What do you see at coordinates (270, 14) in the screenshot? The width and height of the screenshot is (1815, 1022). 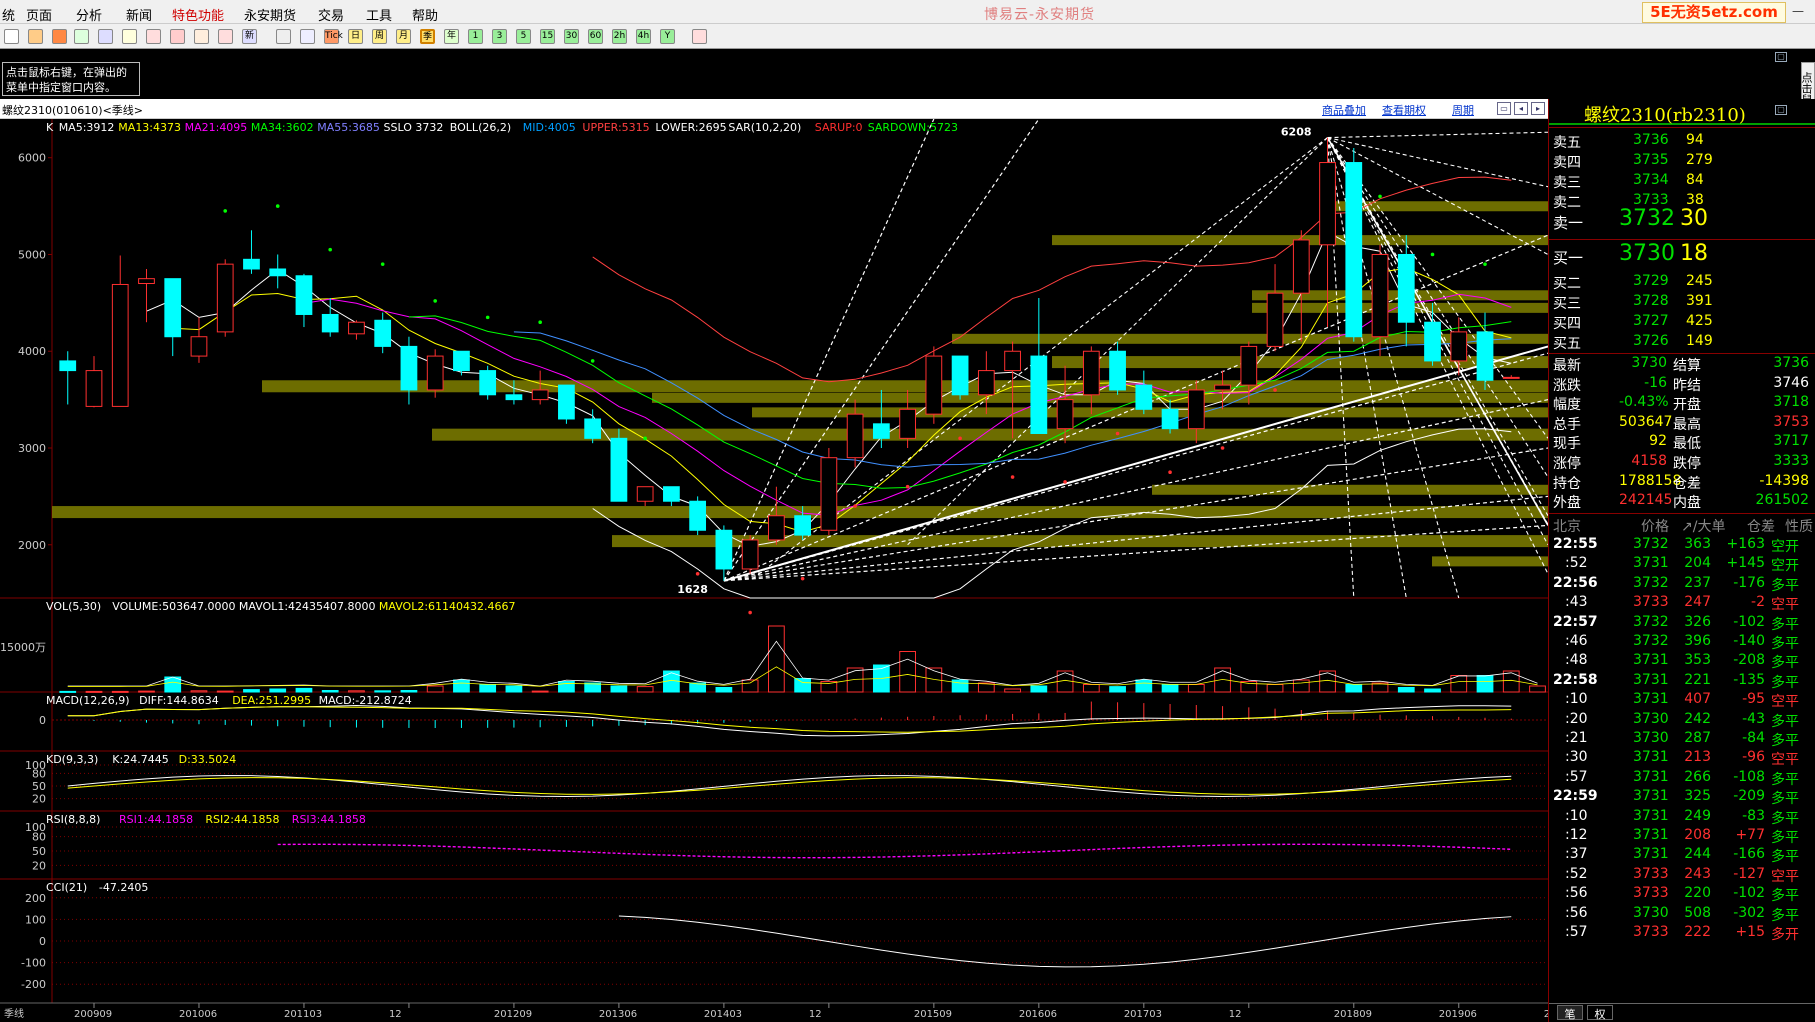 I see `menu-yongan: 永安期货` at bounding box center [270, 14].